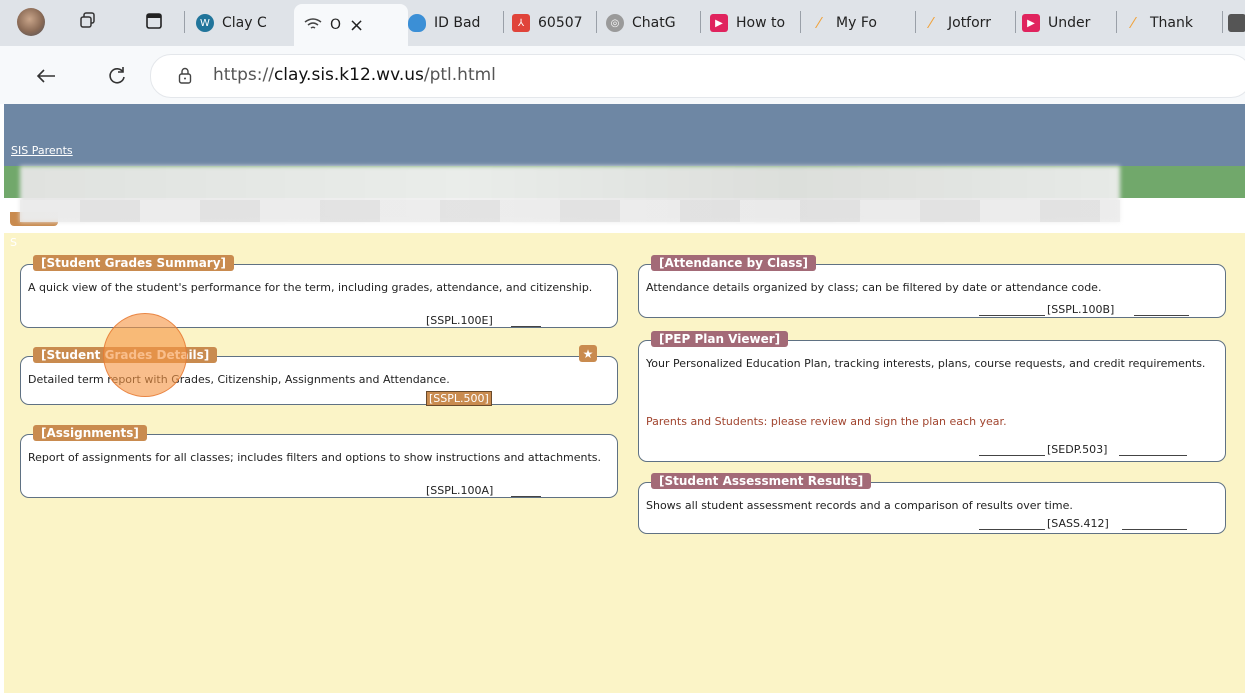  What do you see at coordinates (313, 25) in the screenshot?
I see `wifi-icon` at bounding box center [313, 25].